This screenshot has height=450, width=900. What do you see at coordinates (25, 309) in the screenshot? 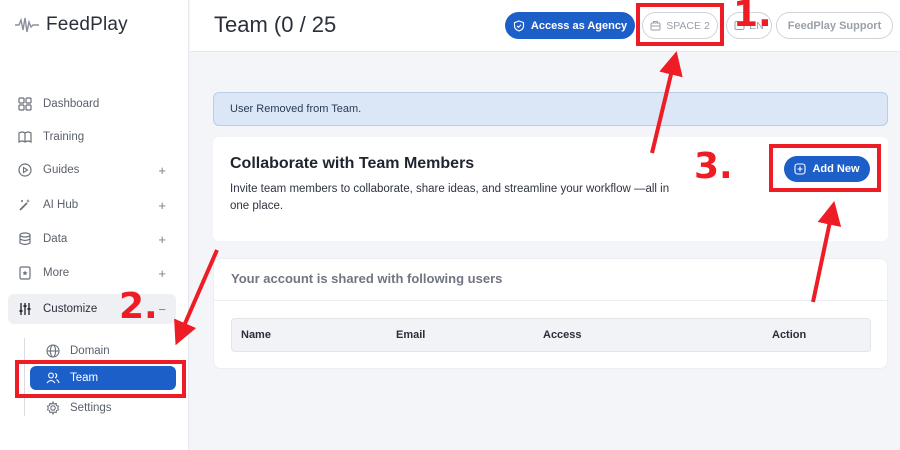
I see `sliders-icon` at bounding box center [25, 309].